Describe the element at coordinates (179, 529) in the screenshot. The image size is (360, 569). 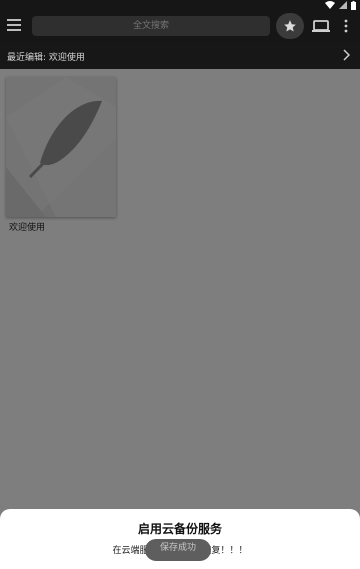
I see `sheet-title: 启用云备份服务` at that location.